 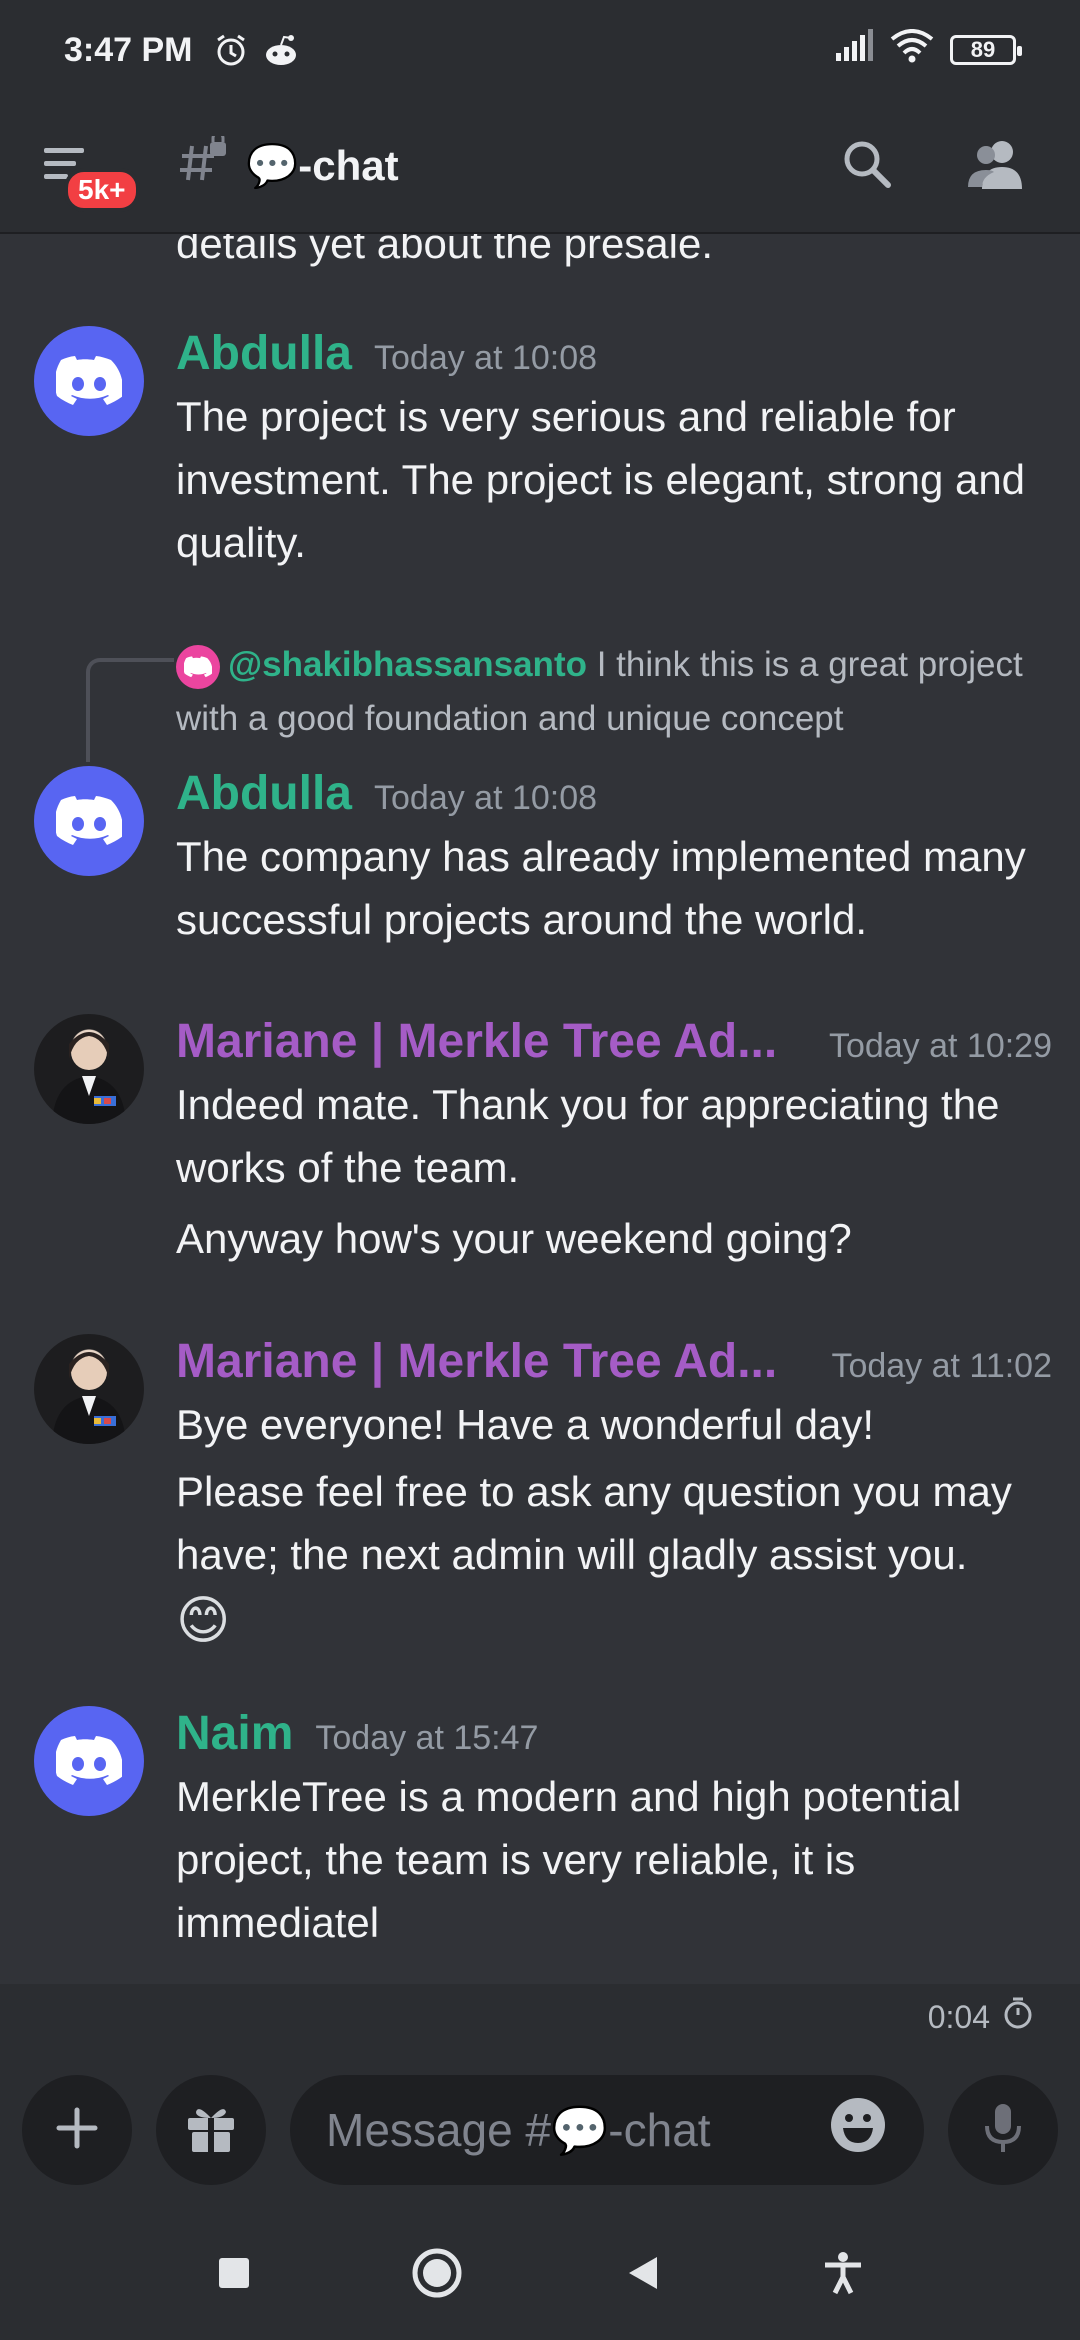 I want to click on plus-icon, so click(x=77, y=2130).